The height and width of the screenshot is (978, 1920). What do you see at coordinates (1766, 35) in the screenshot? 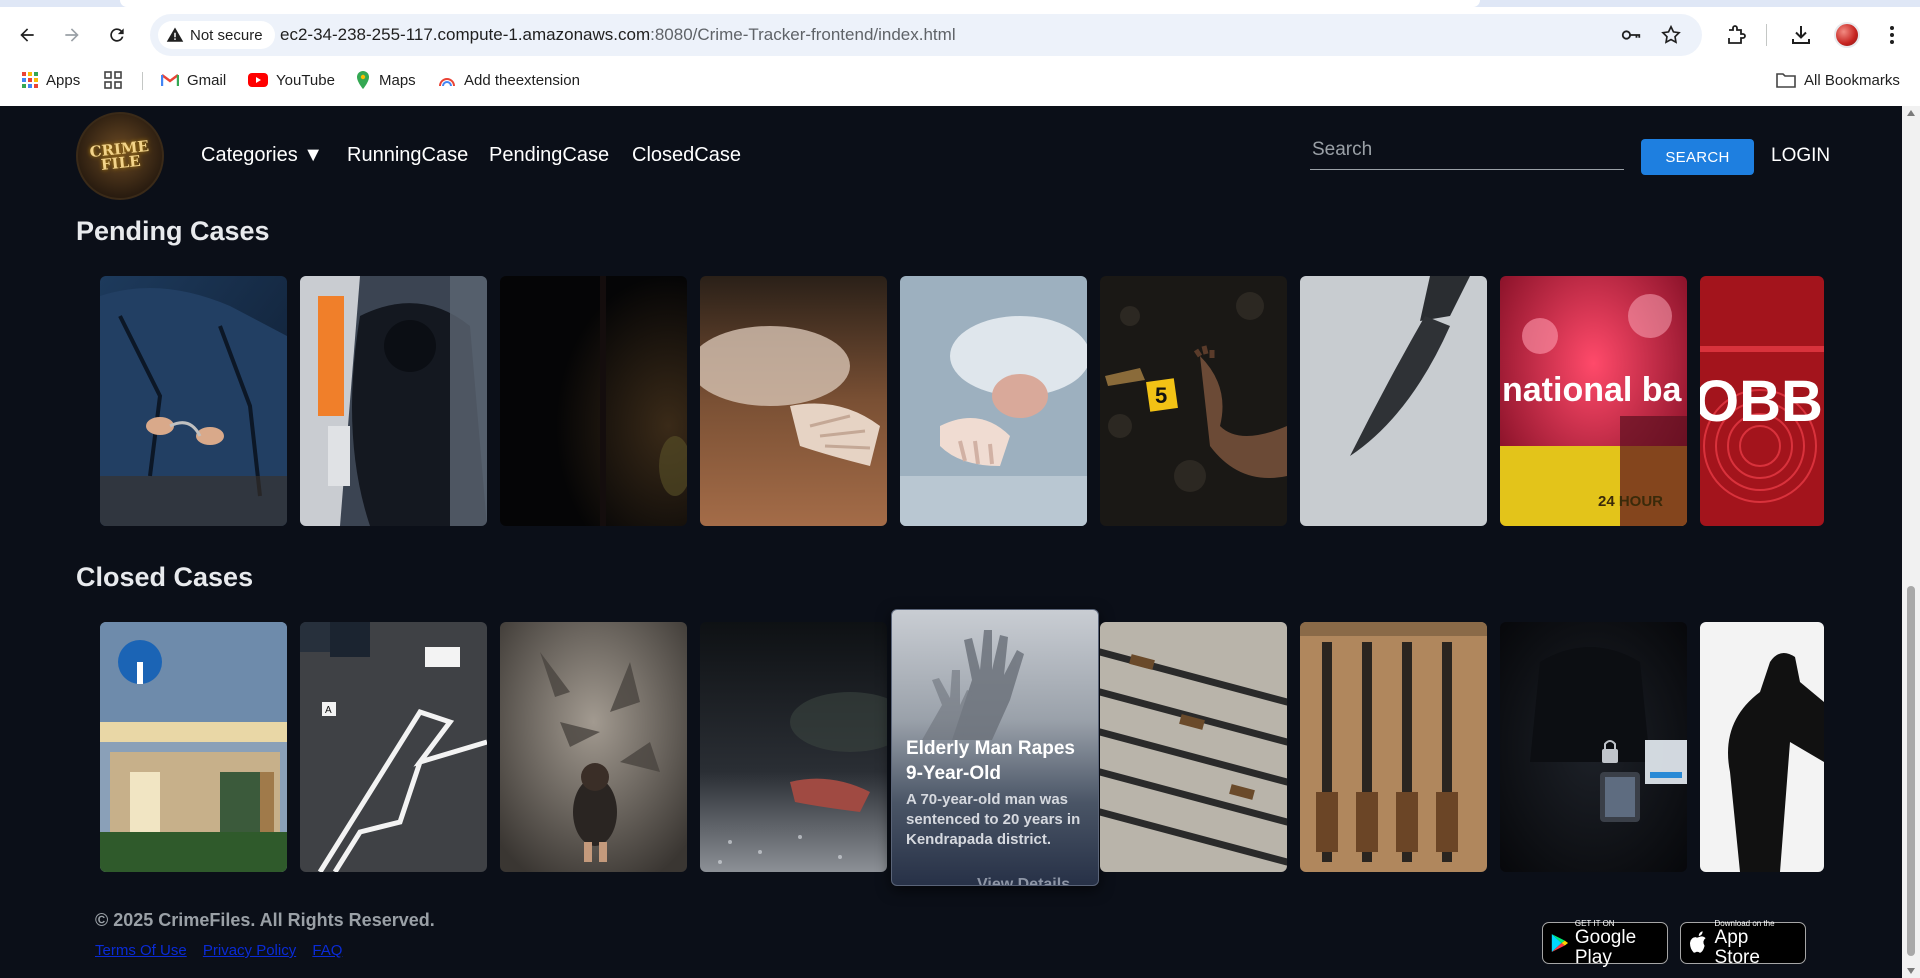
I see `toolbar-divider` at bounding box center [1766, 35].